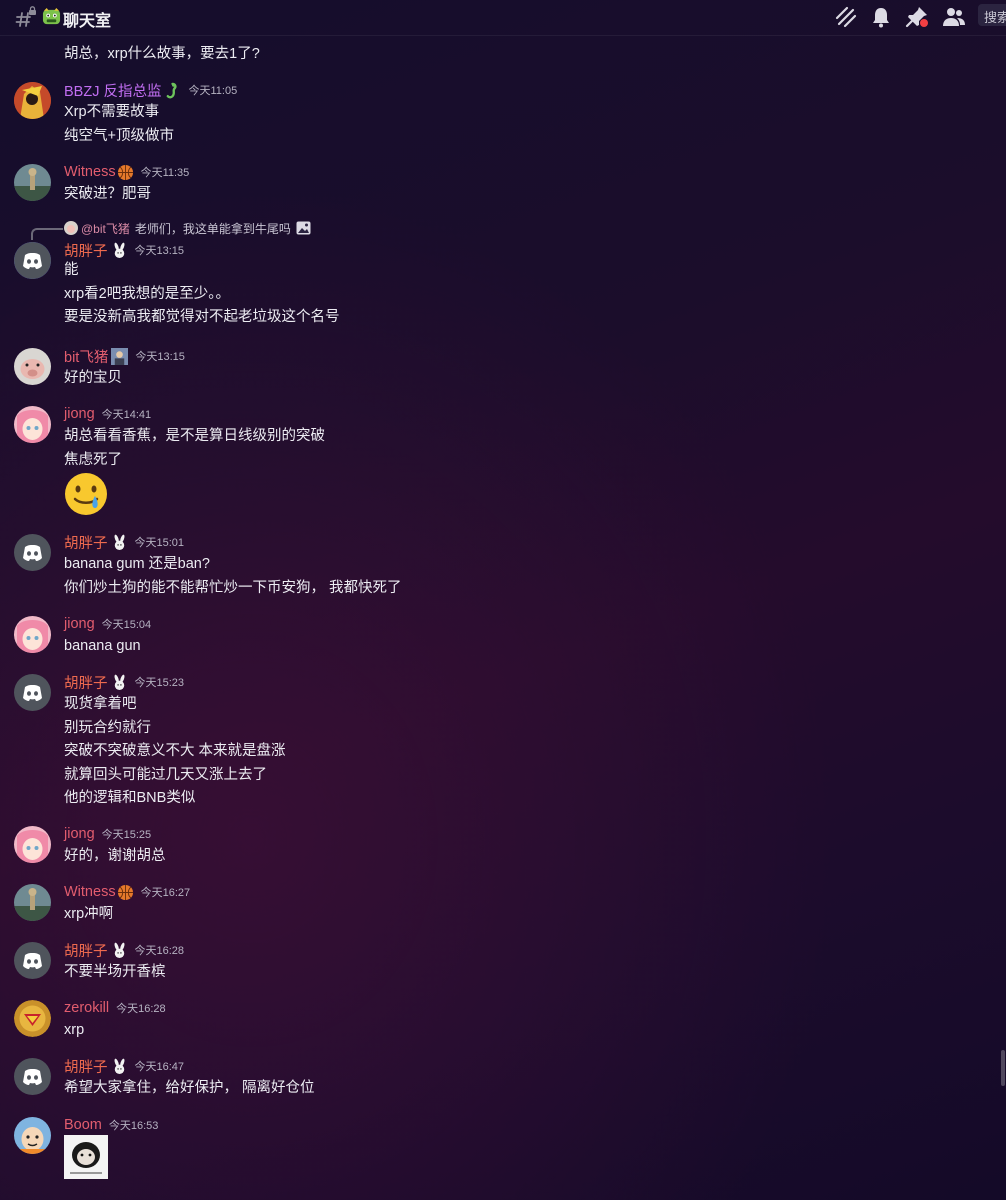 The image size is (1006, 1200). I want to click on username: zerokill, so click(86, 1008).